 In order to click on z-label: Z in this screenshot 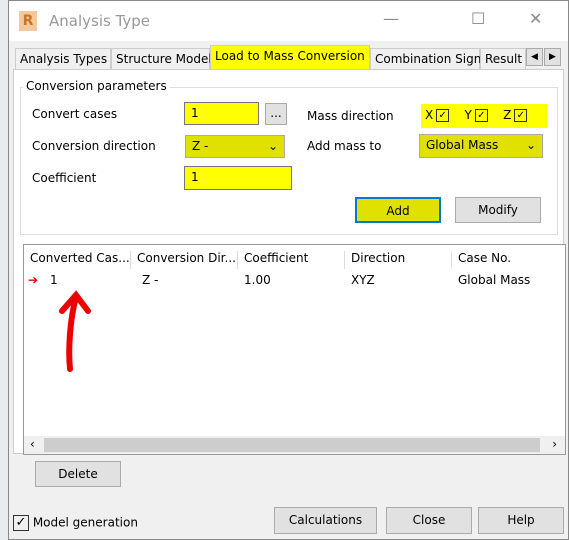, I will do `click(507, 115)`.